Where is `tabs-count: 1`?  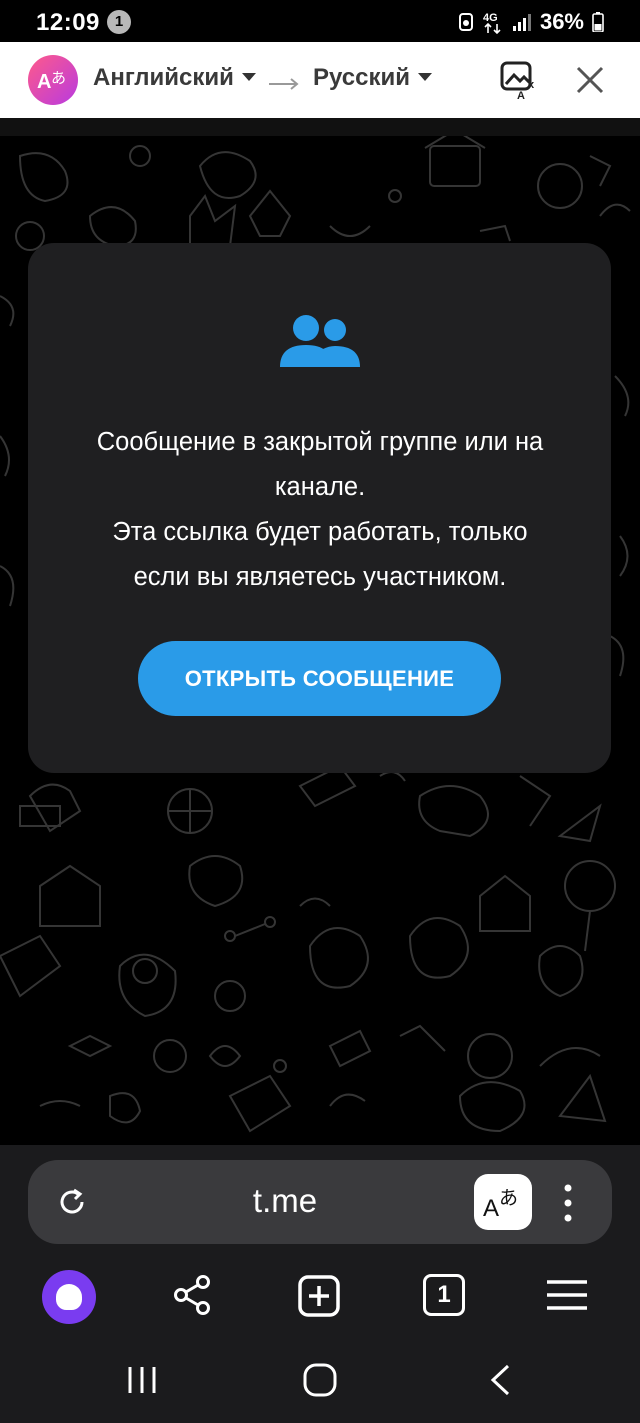 tabs-count: 1 is located at coordinates (444, 1294).